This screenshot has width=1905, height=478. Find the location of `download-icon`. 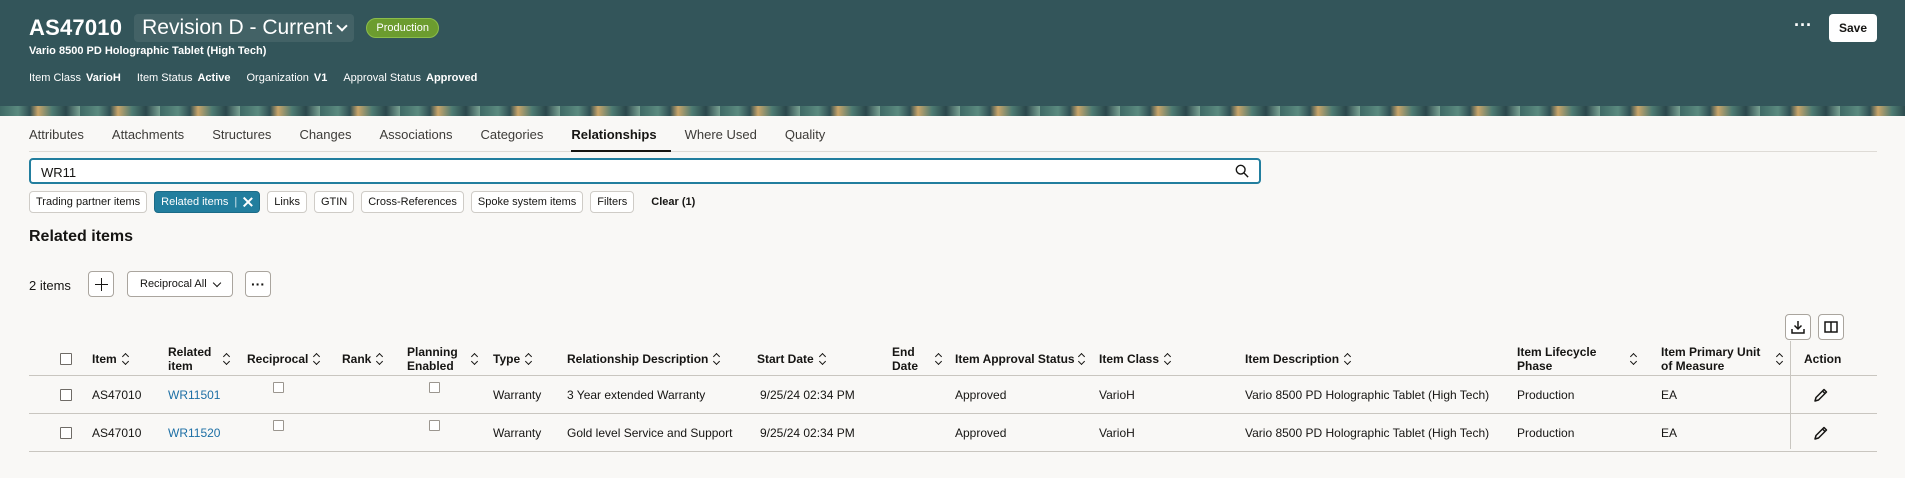

download-icon is located at coordinates (1798, 327).